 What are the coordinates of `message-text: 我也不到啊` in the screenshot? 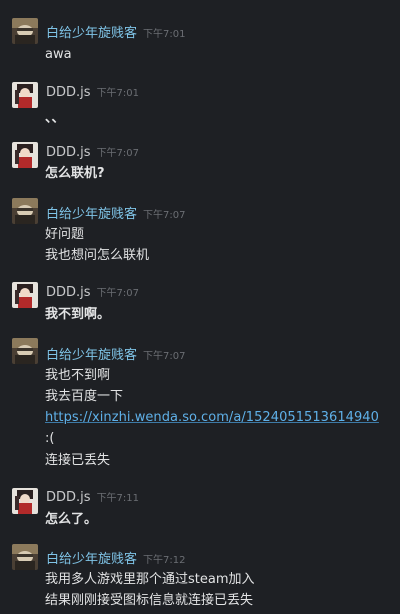 It's located at (78, 375).